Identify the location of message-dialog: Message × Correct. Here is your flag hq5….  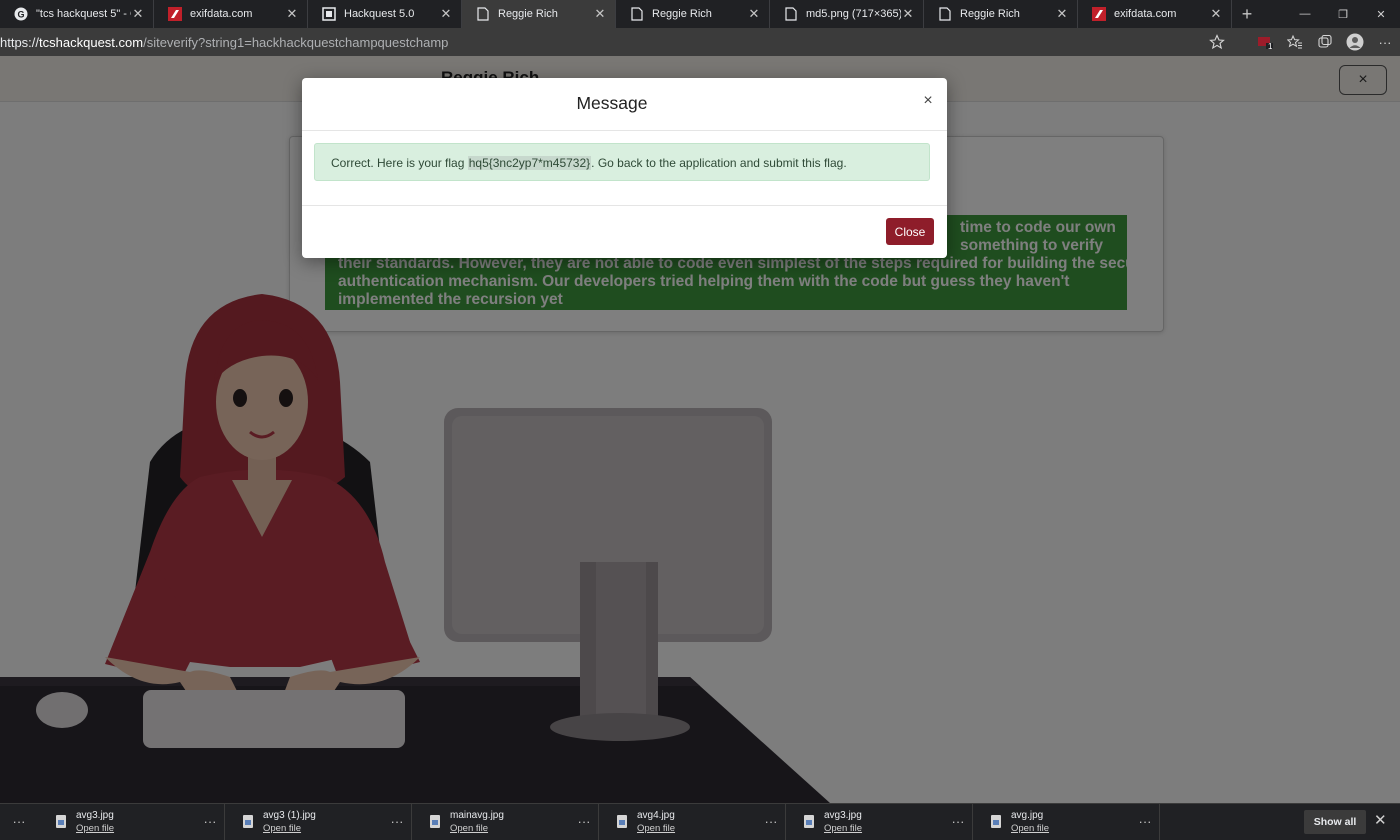
(624, 168).